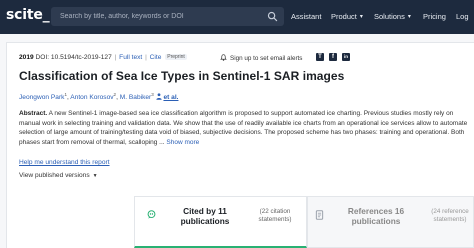 This screenshot has width=474, height=248. I want to click on cited-by-label: Cited by 11 publications, so click(205, 216).